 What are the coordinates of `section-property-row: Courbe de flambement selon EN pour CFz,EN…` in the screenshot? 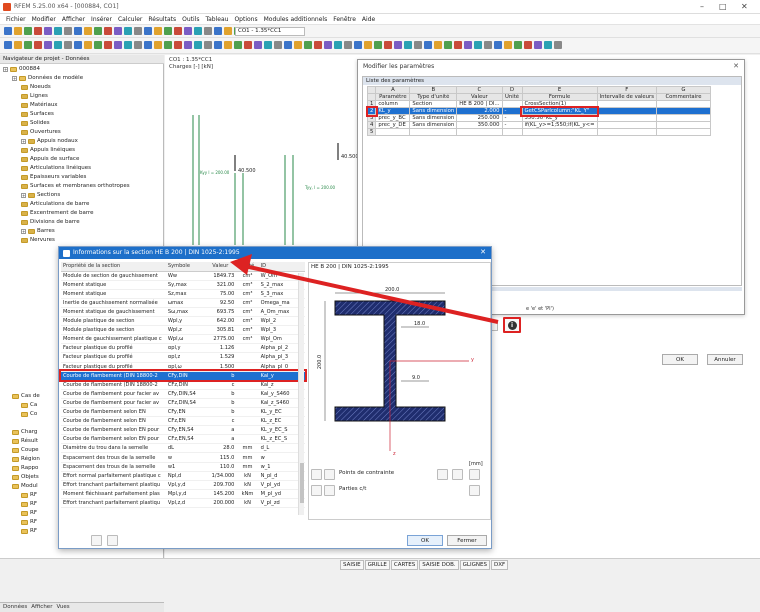 It's located at (183, 439).